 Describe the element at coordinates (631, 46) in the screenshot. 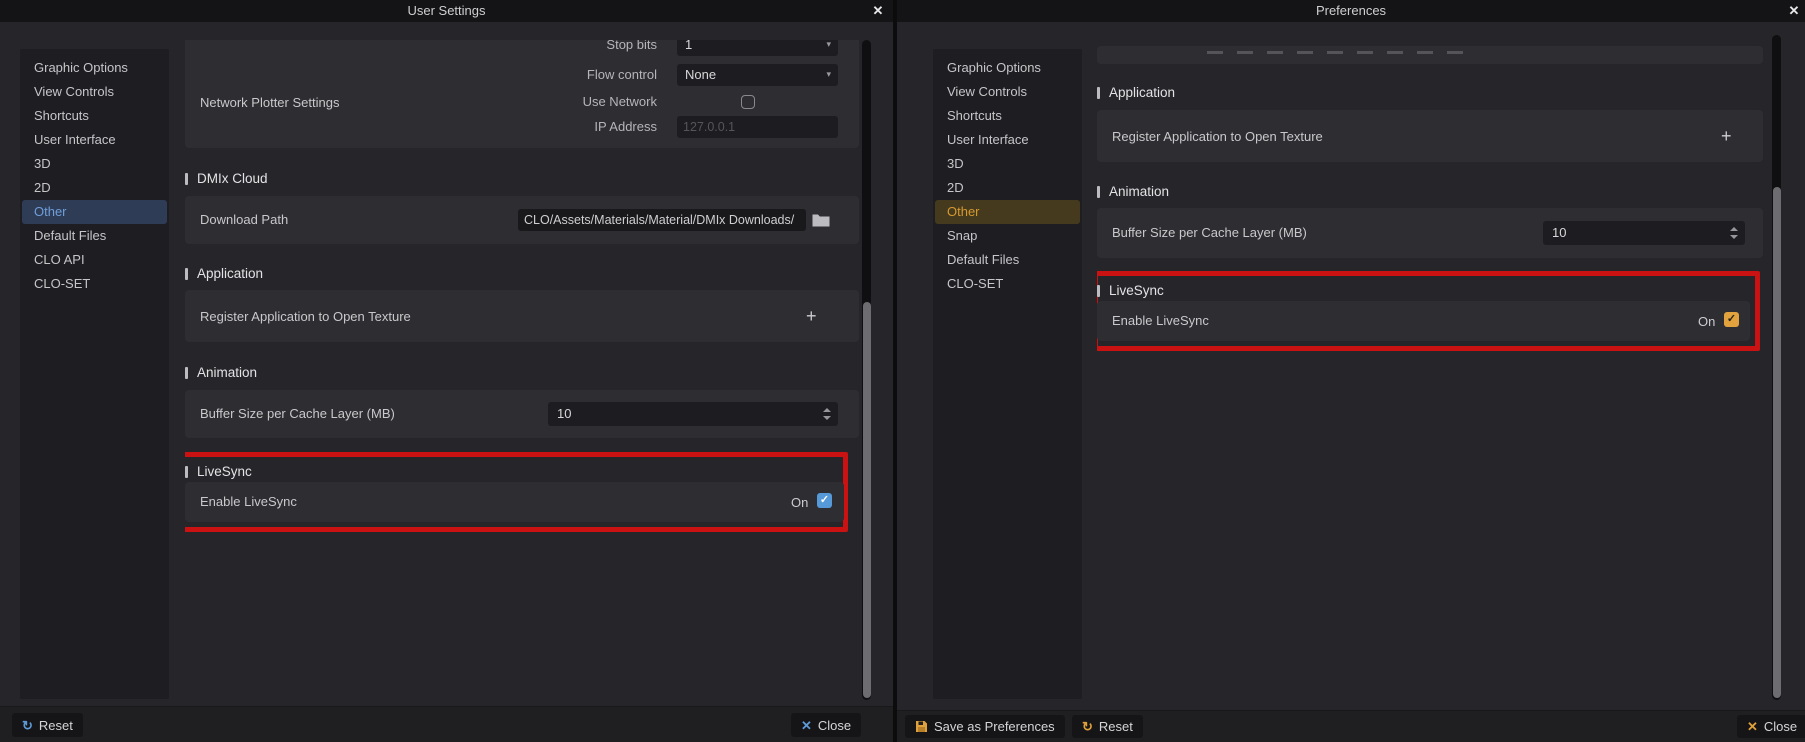

I see `stop-bits-label: Stop bits` at that location.